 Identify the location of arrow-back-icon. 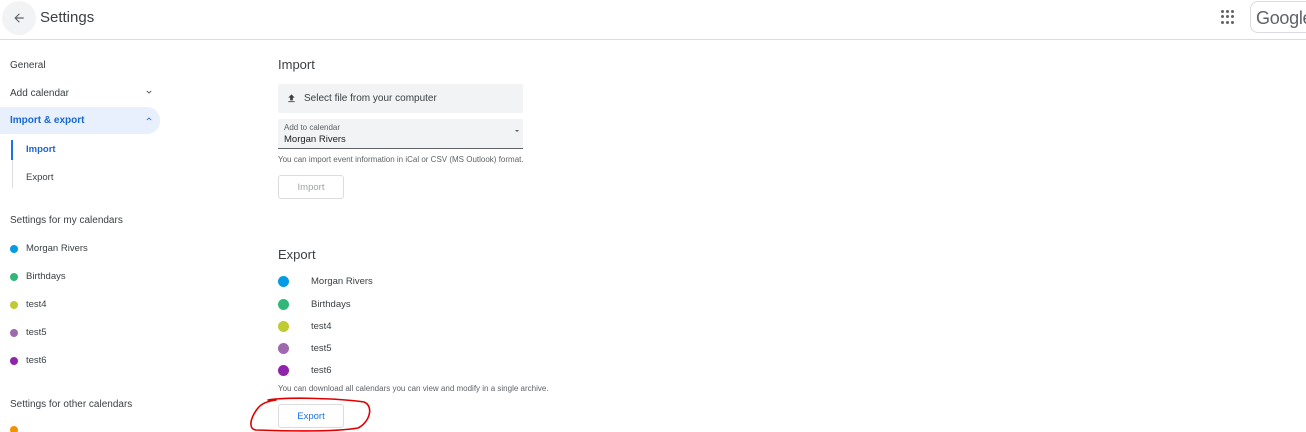
(19, 18).